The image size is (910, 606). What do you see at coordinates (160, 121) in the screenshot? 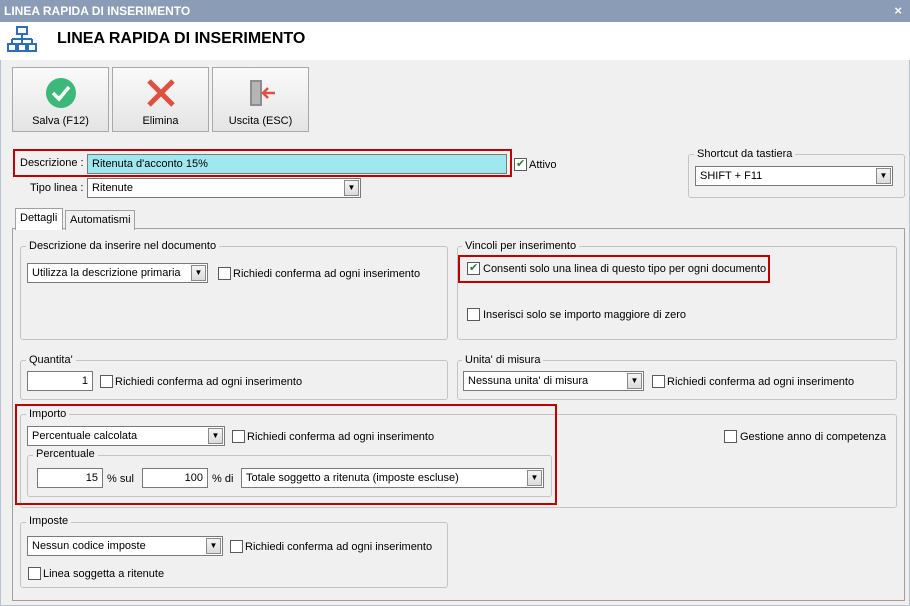
I see `delete-button-label: Elimina` at bounding box center [160, 121].